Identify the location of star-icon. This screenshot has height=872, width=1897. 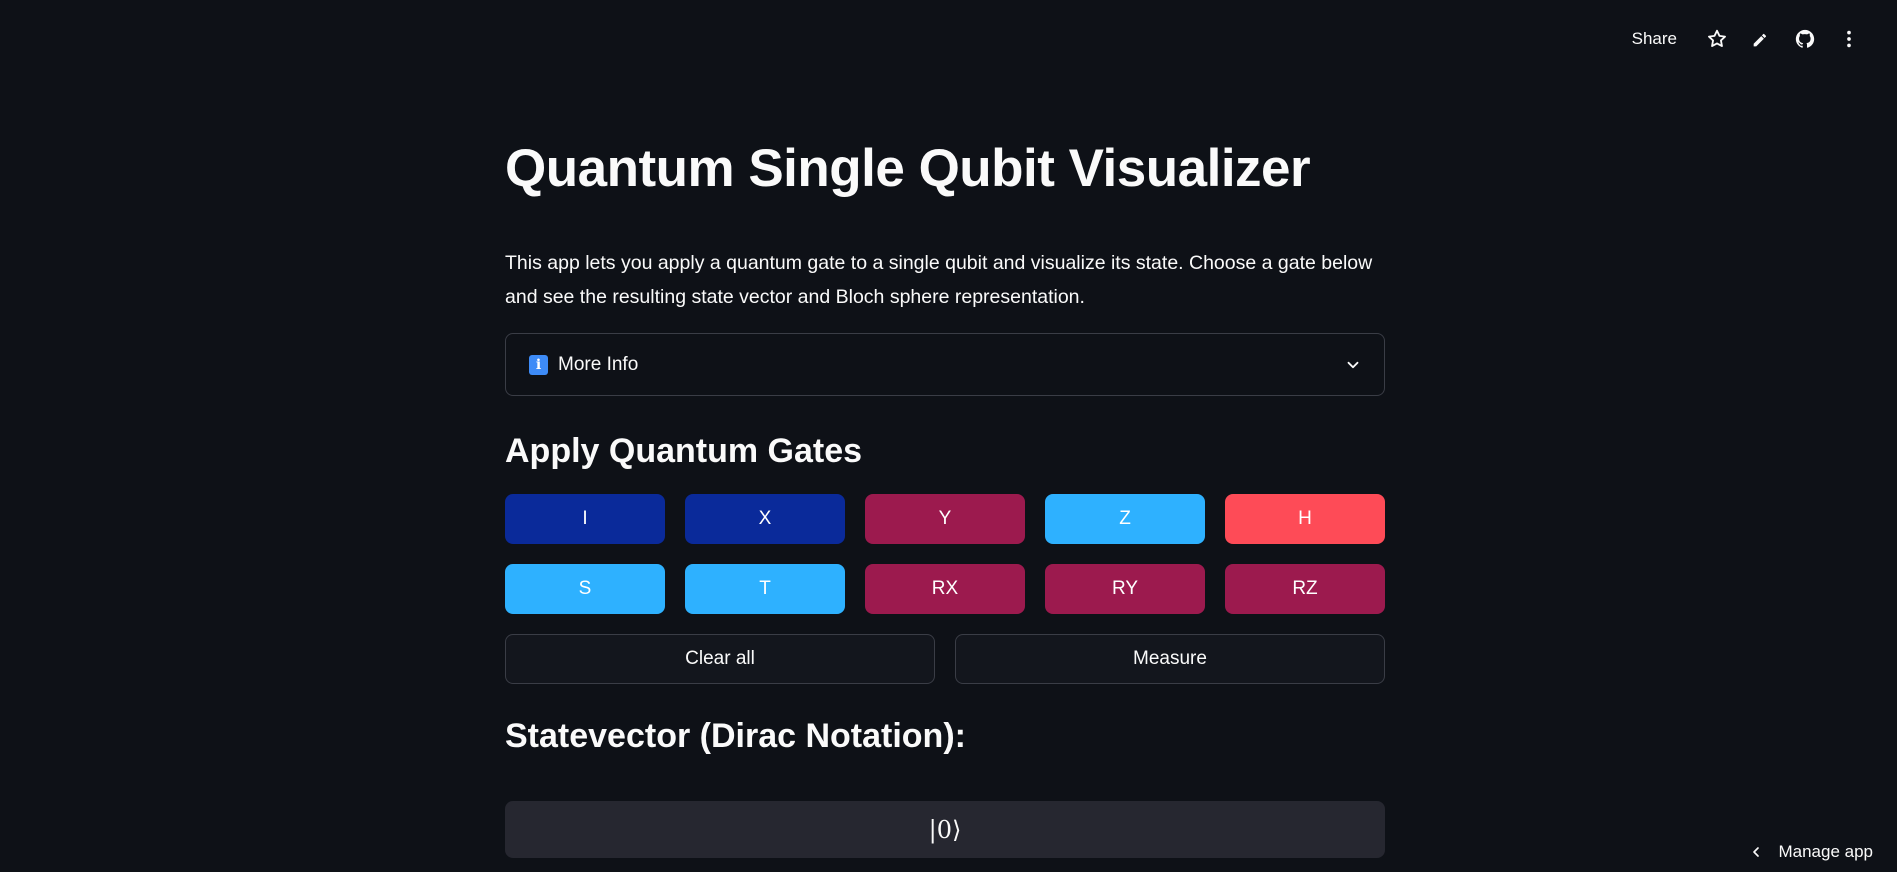
(1717, 39).